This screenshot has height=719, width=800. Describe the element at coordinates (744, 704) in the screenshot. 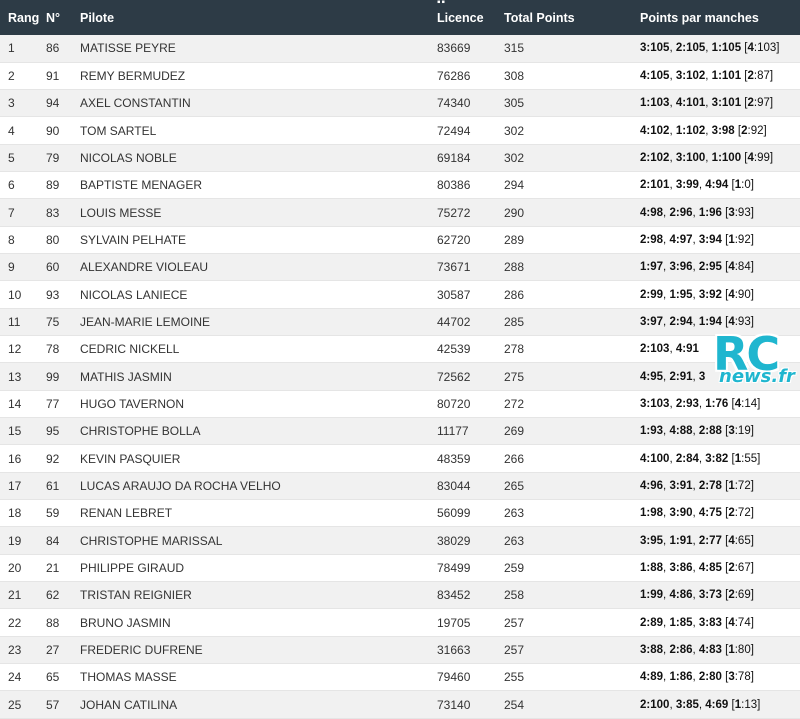

I see `dropped-heat-score: [1:13]` at that location.